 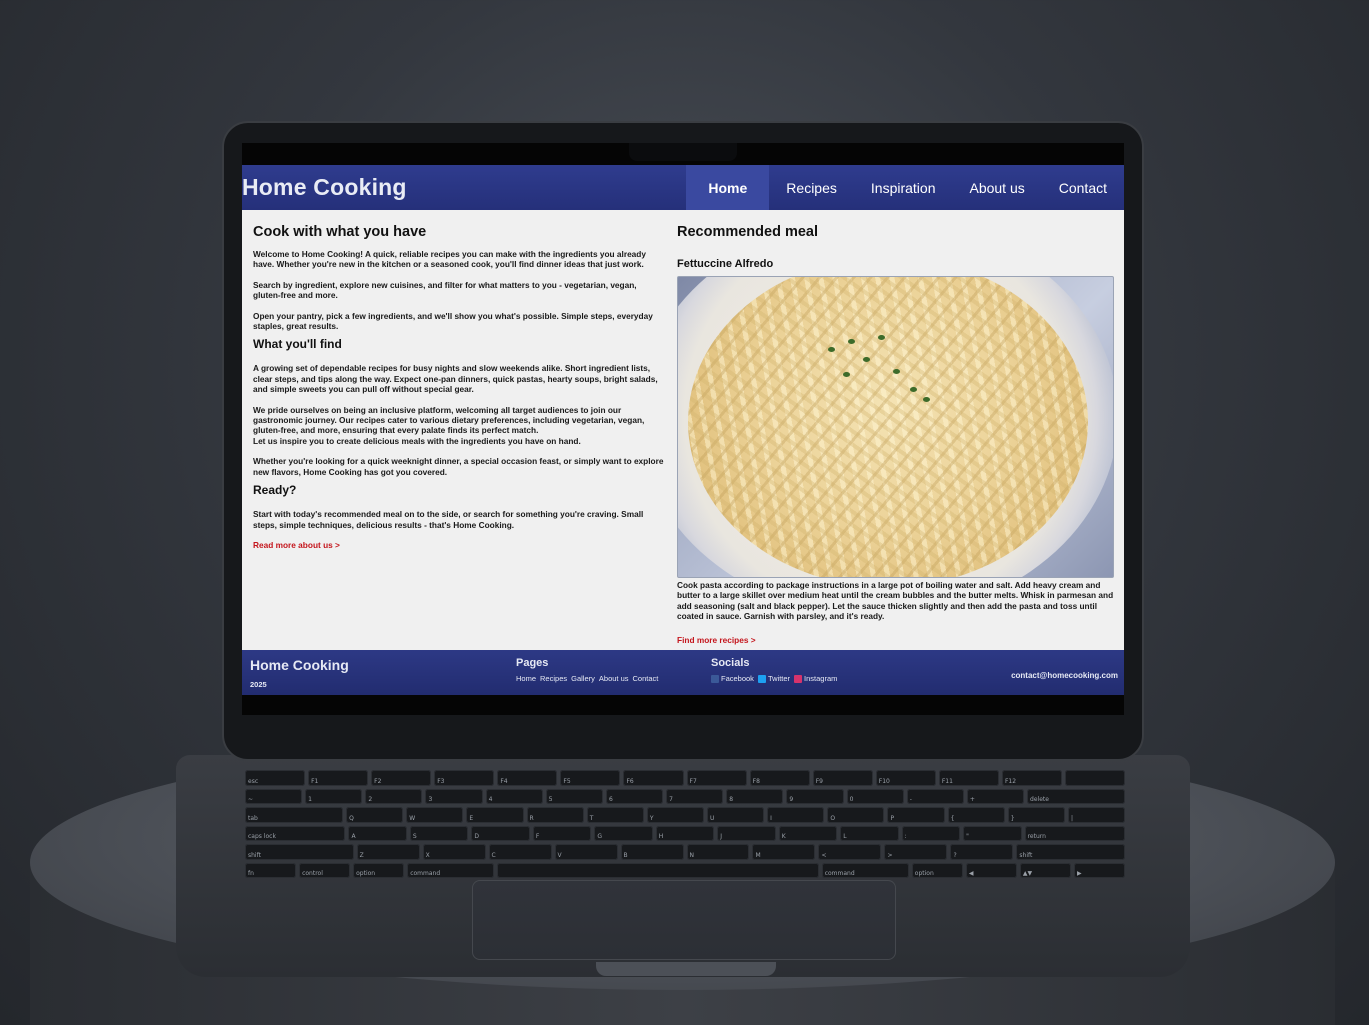 What do you see at coordinates (634, 796) in the screenshot?
I see `keyboard-key: 6` at bounding box center [634, 796].